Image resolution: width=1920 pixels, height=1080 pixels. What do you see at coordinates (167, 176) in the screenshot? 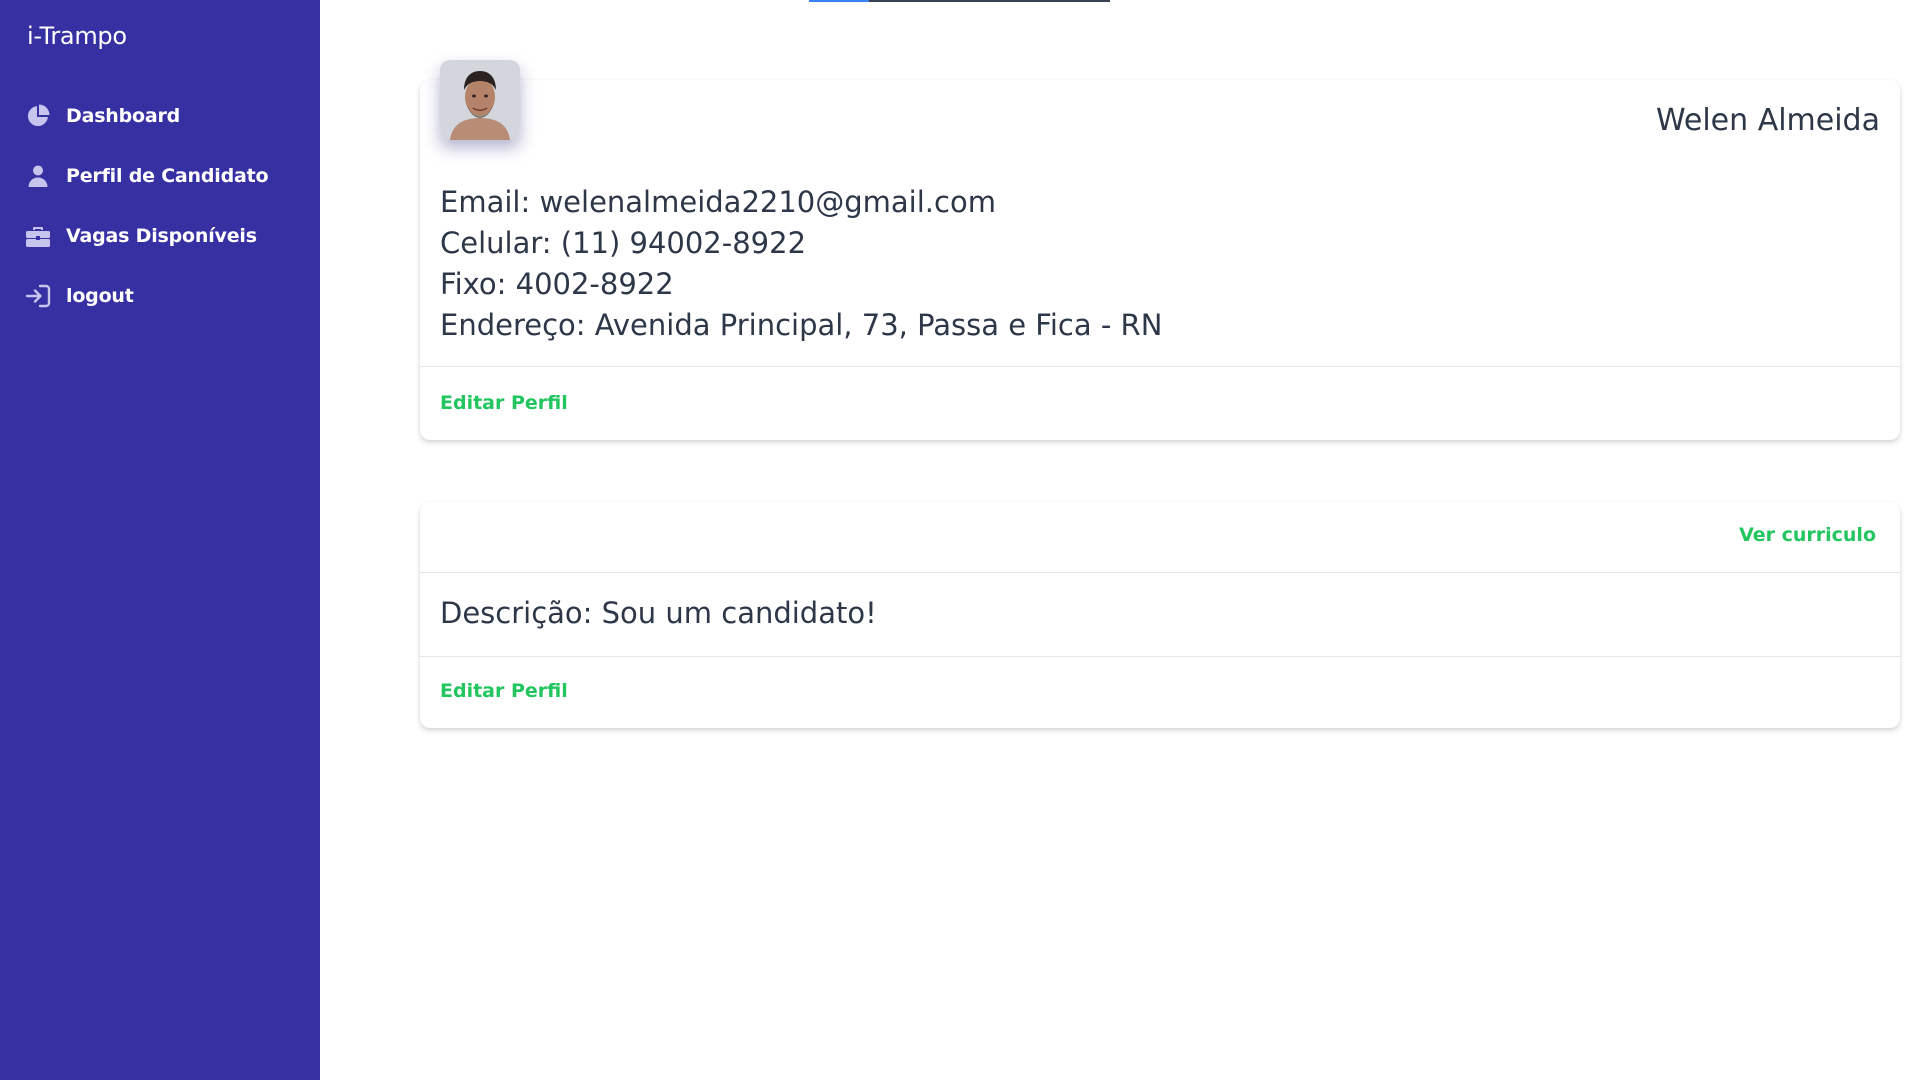
I see `sidebar-item-label: Perfil de Candidato` at bounding box center [167, 176].